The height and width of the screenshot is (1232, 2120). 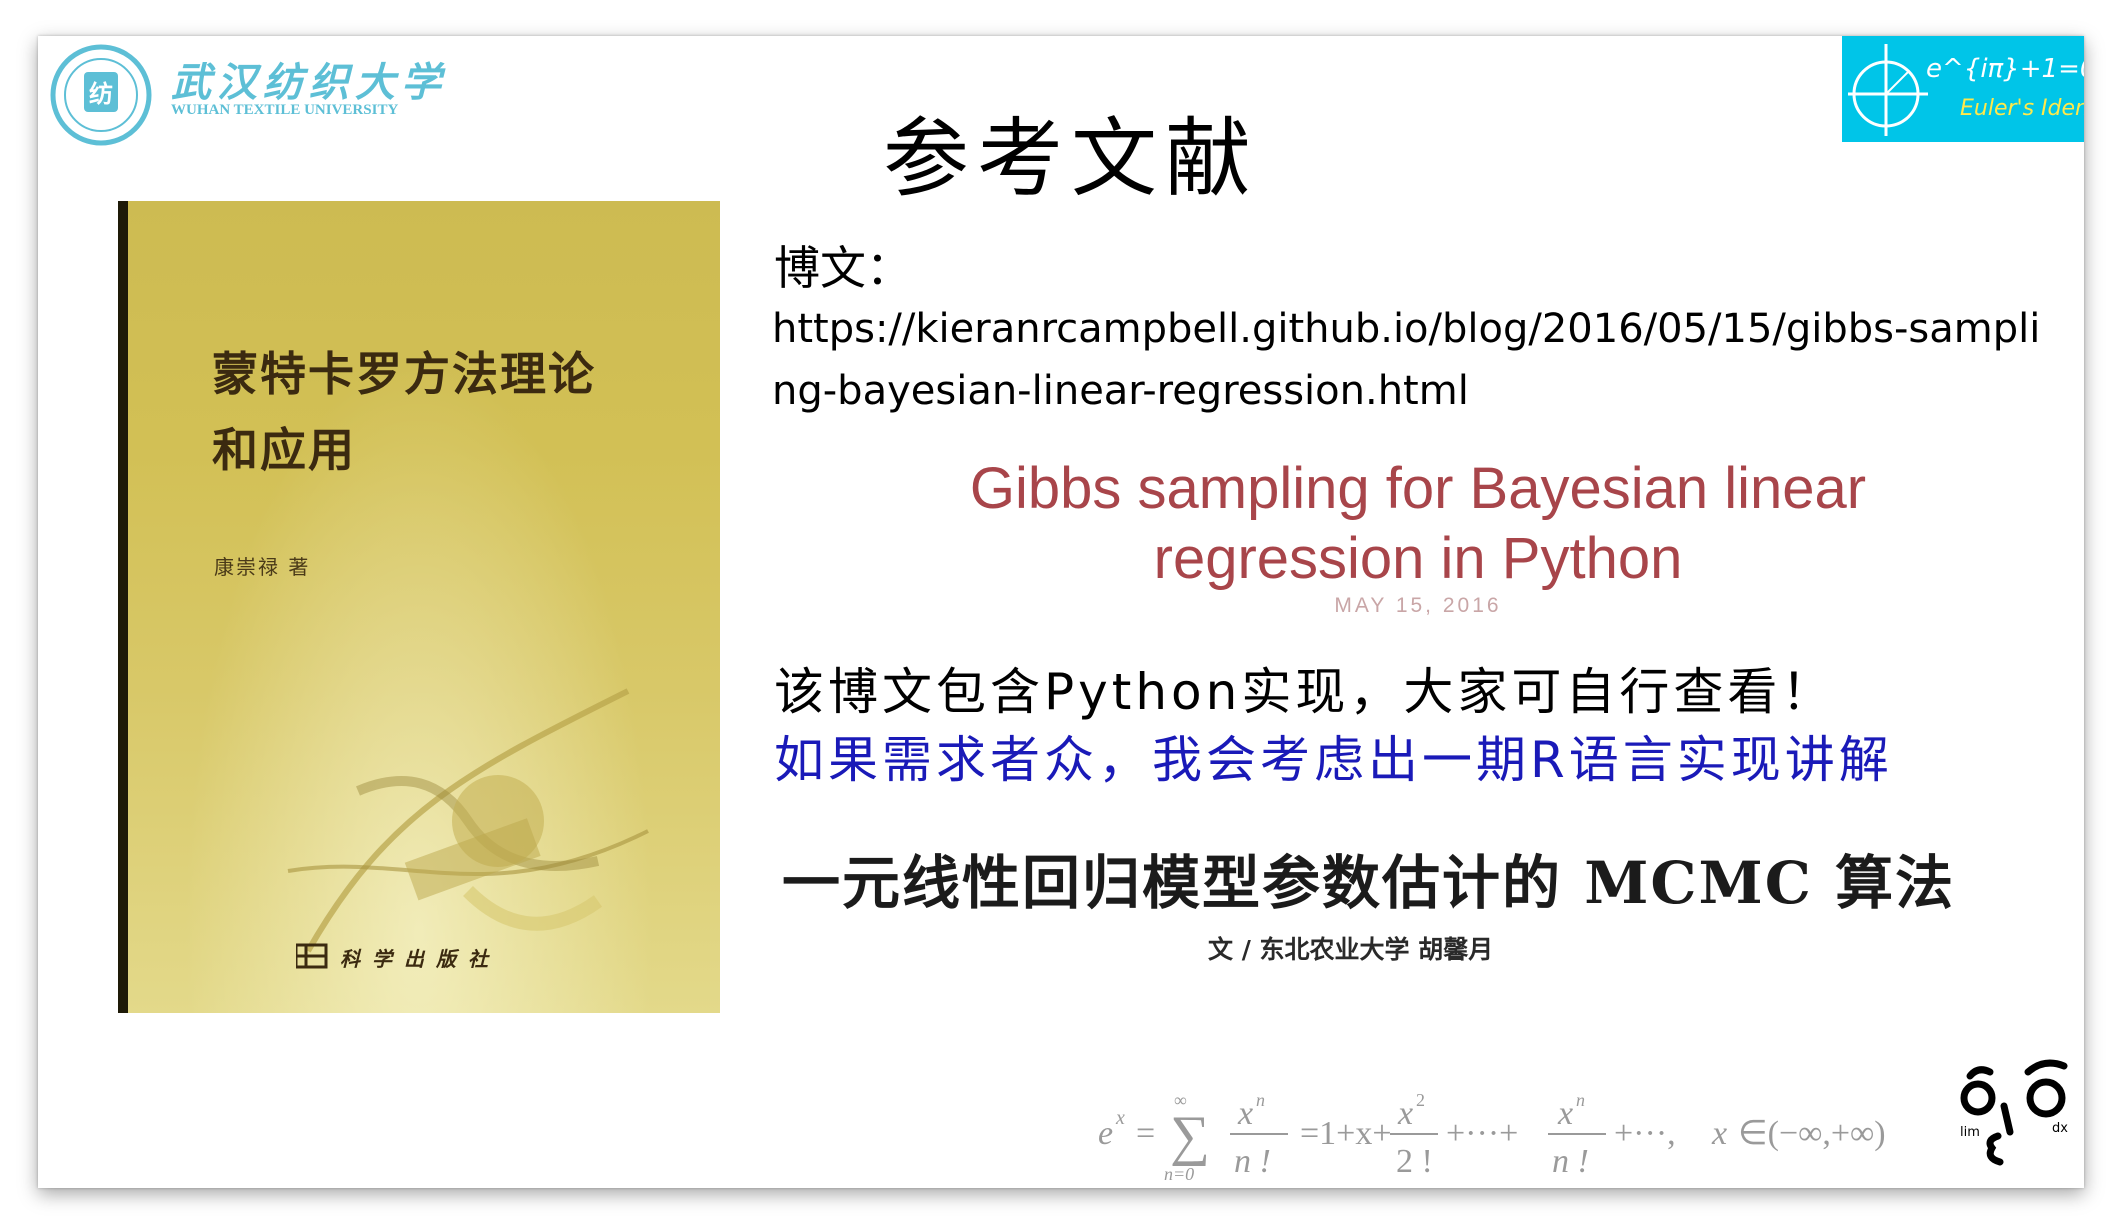 I want to click on blog-label: 博文：, so click(x=843, y=268).